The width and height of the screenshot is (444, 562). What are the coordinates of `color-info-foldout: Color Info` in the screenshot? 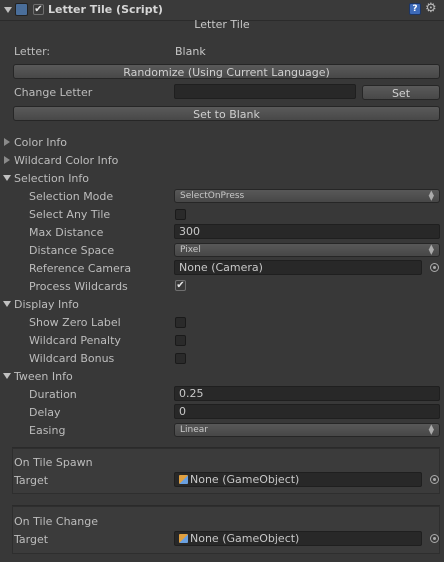 It's located at (40, 142).